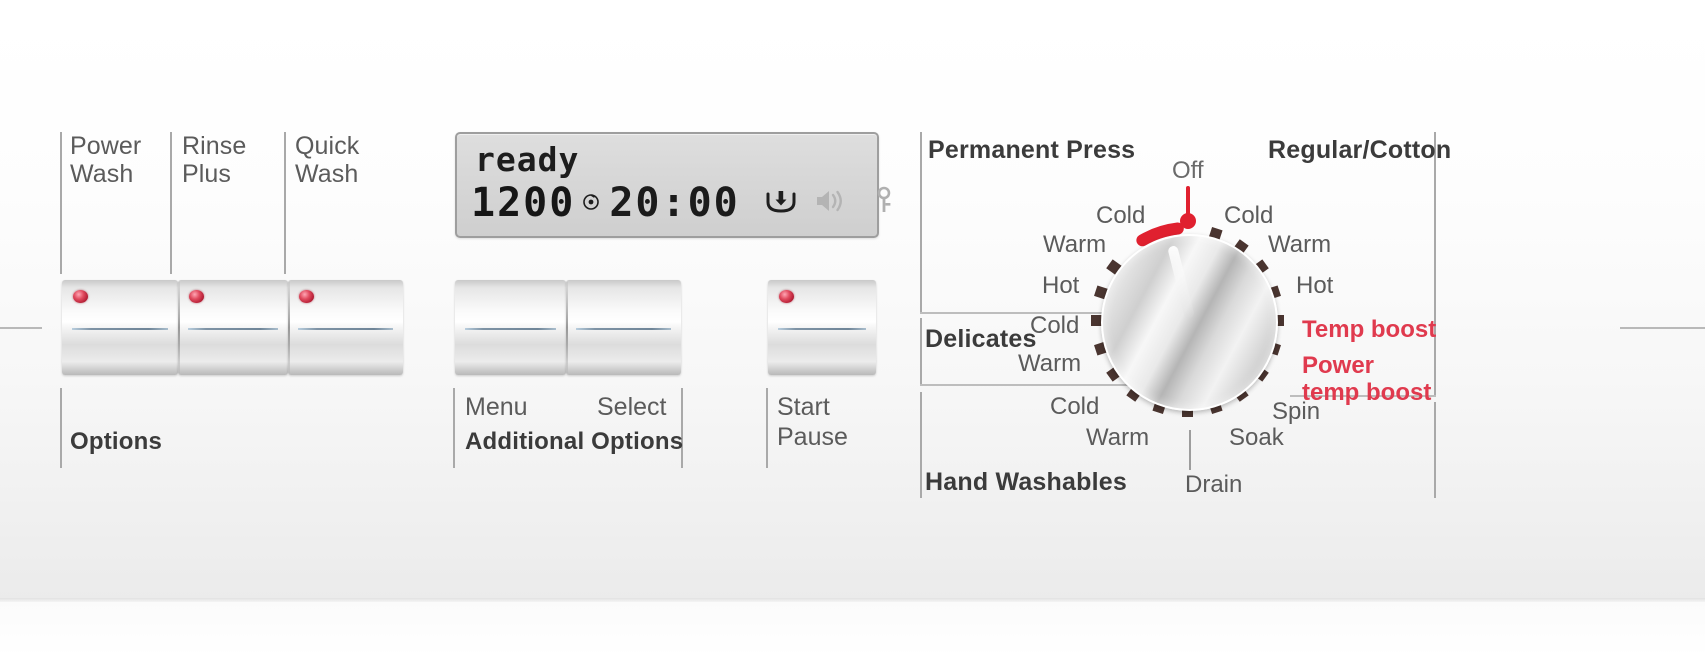 This screenshot has height=657, width=1705. What do you see at coordinates (1435, 450) in the screenshot?
I see `spin-soak-bracket-right` at bounding box center [1435, 450].